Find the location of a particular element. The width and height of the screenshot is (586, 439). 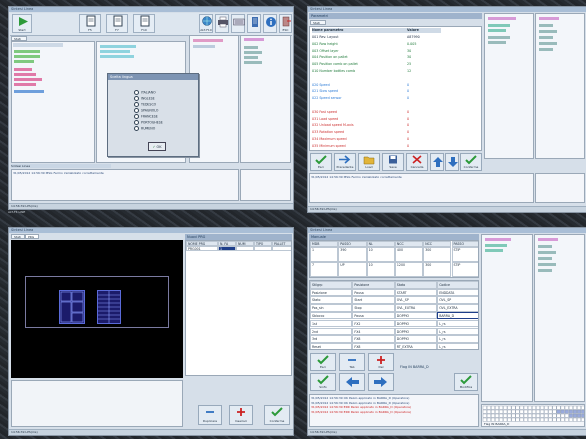

keyboard-button is located at coordinates (238, 23).